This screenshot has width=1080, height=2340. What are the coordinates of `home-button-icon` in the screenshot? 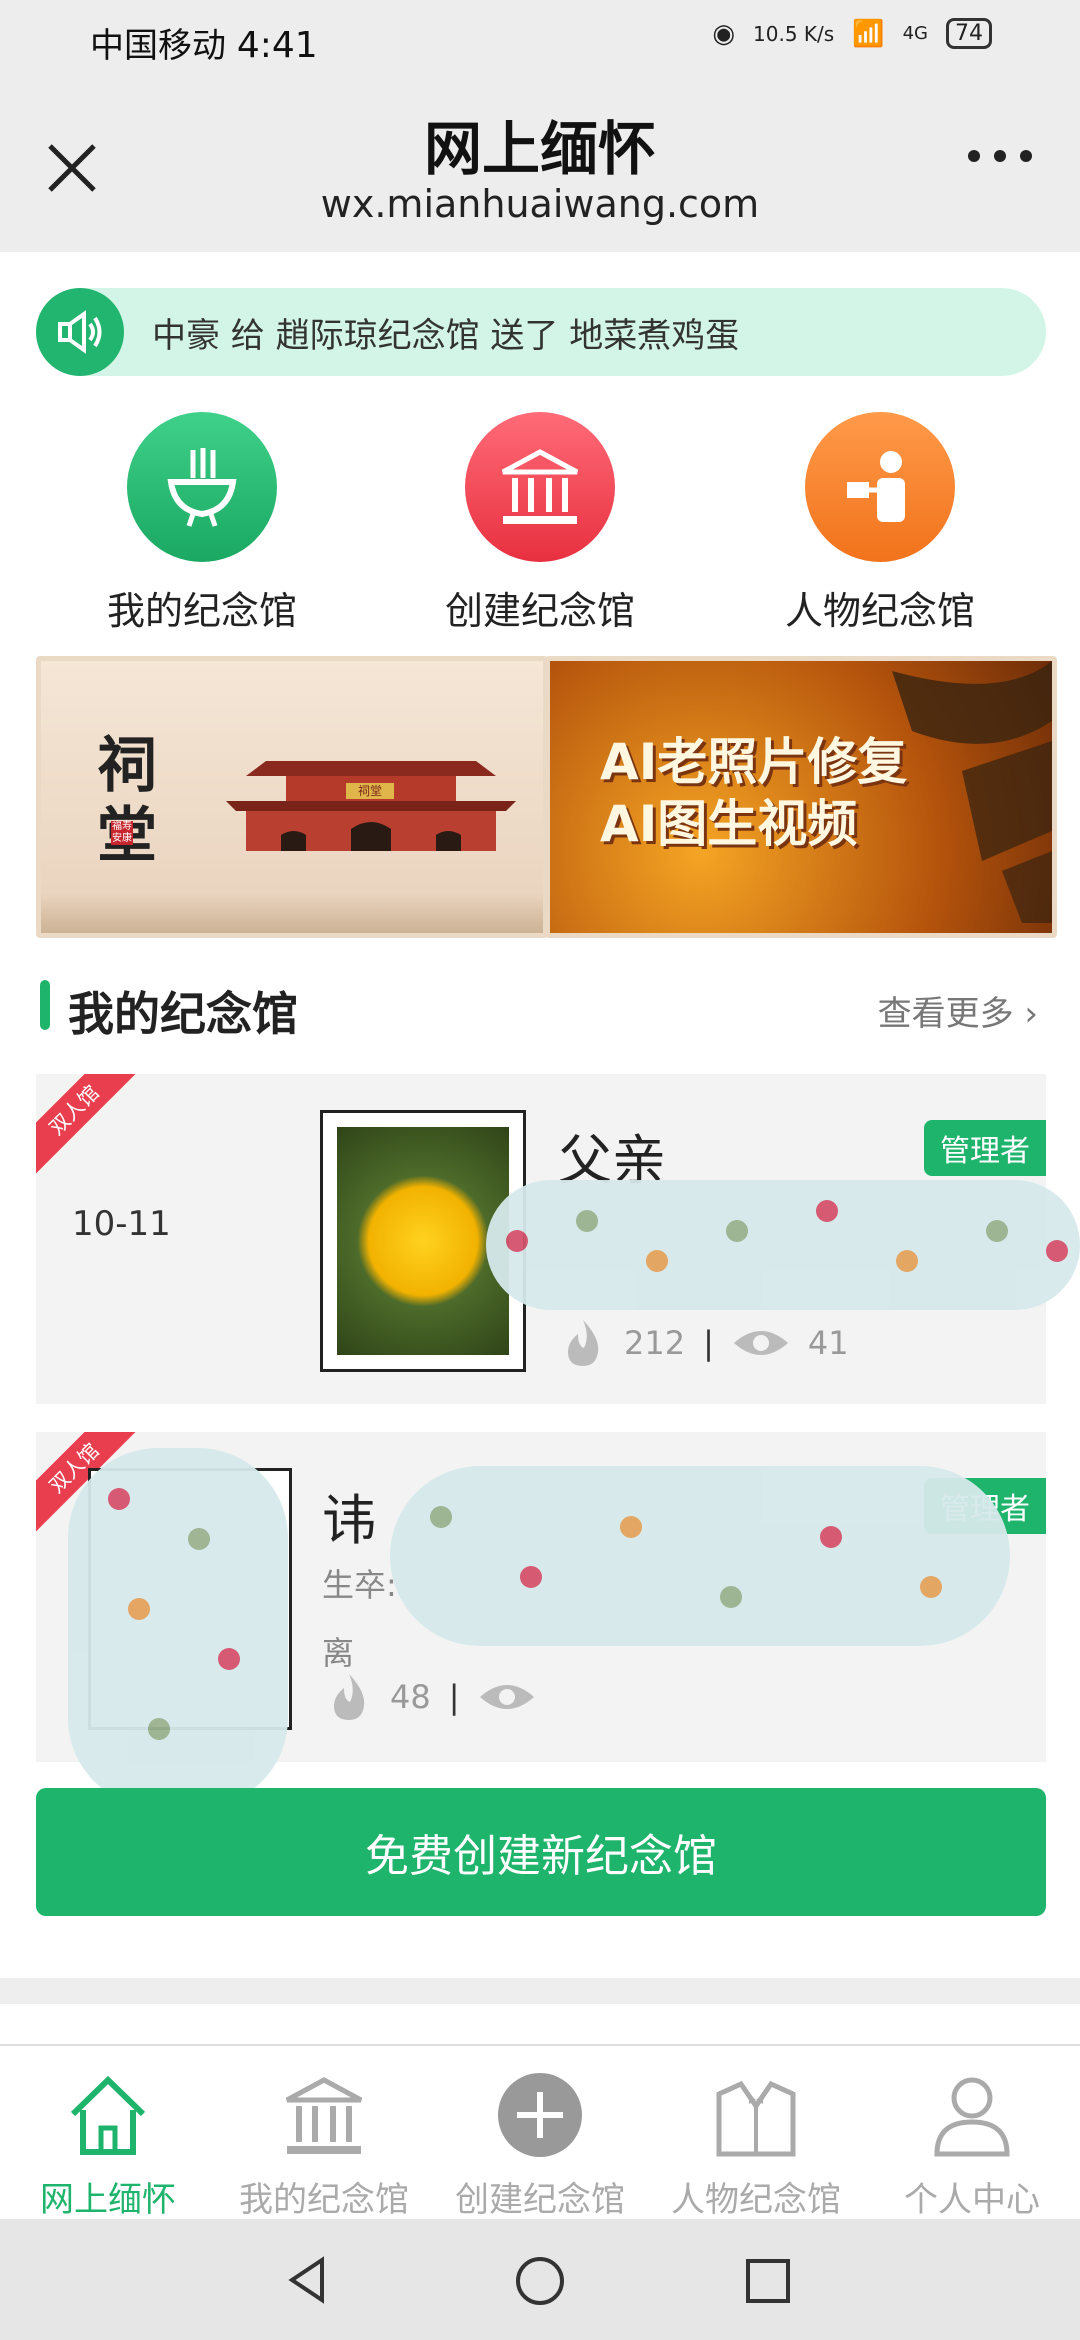 It's located at (540, 2281).